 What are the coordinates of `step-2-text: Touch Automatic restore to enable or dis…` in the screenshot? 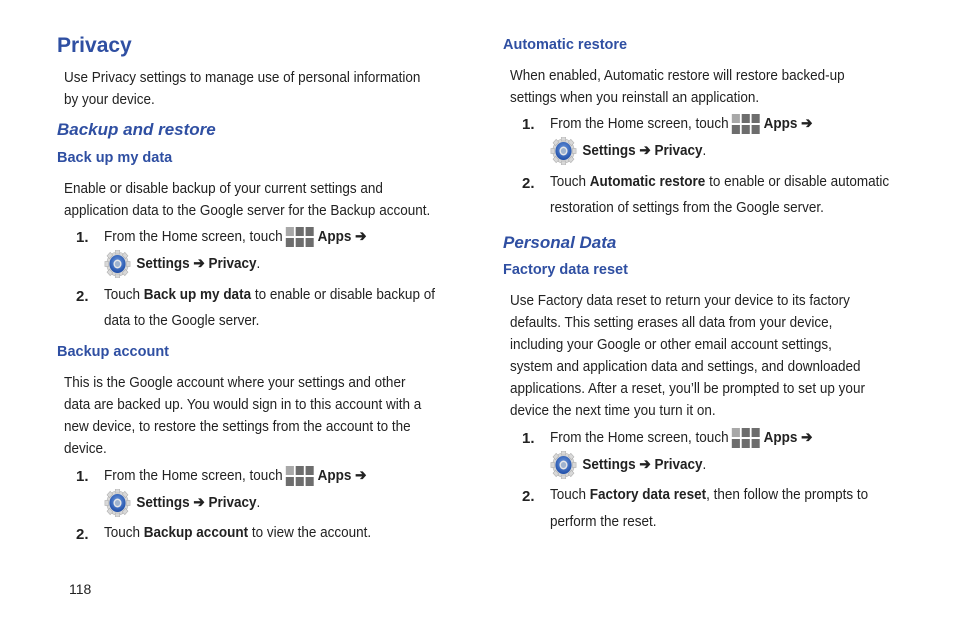 It's located at (719, 182).